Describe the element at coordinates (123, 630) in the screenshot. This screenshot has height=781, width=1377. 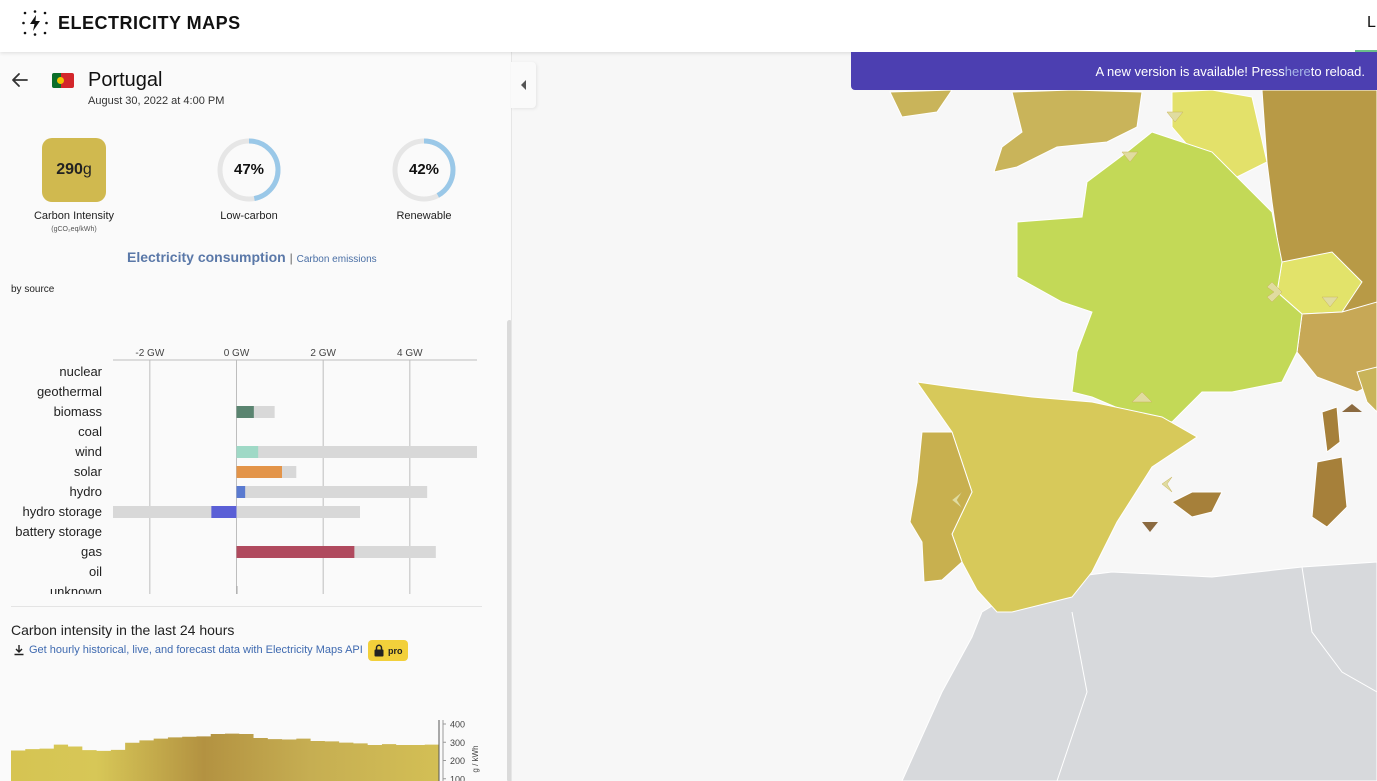
I see `history-title: Carbon intensity in the last 24 hours` at that location.